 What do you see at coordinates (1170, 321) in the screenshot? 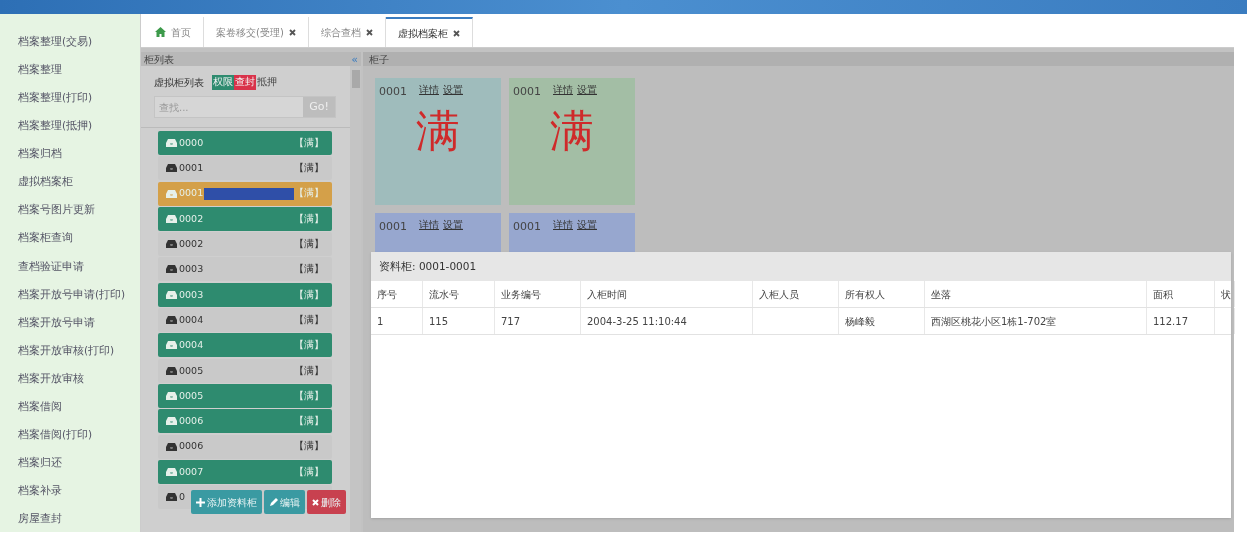
I see `table-cell-text: 112.17` at bounding box center [1170, 321].